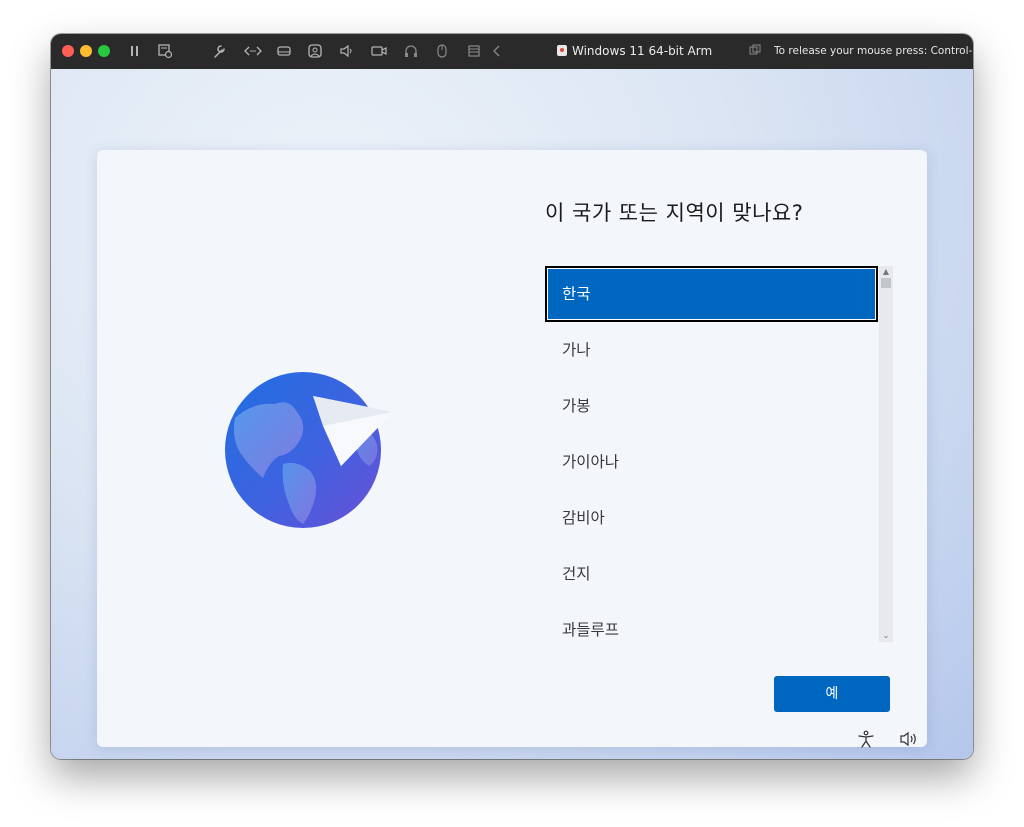  I want to click on disk-icon, so click(284, 51).